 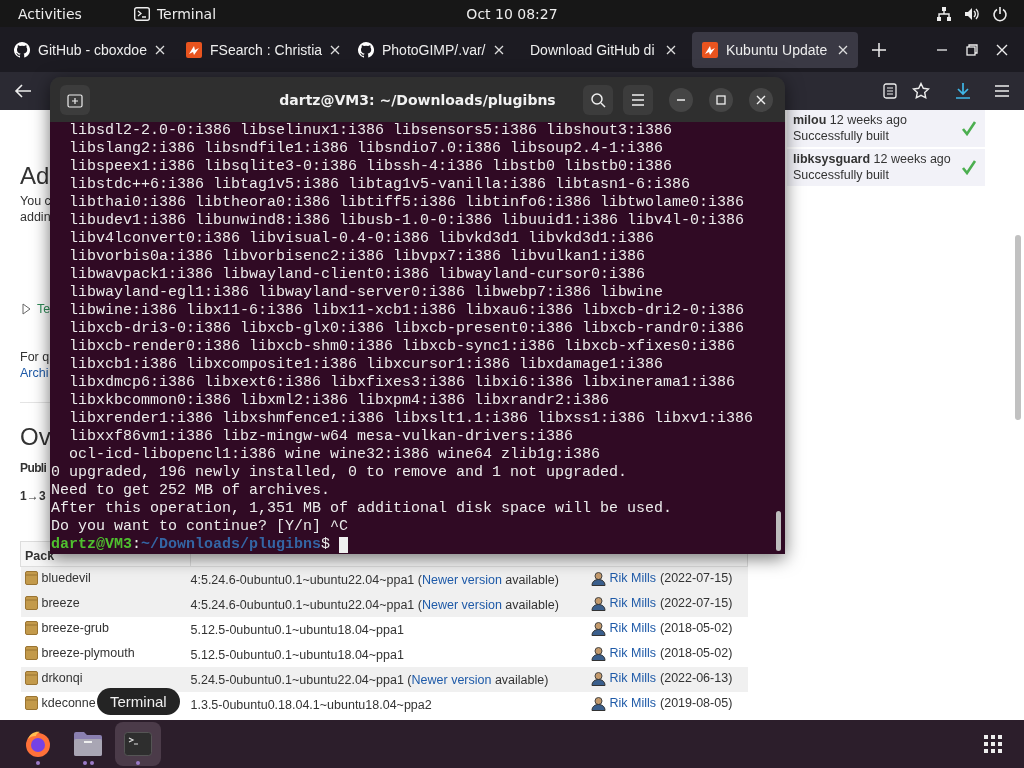 What do you see at coordinates (87, 49) in the screenshot?
I see `browser-tab: GitHub - cboxdoe` at bounding box center [87, 49].